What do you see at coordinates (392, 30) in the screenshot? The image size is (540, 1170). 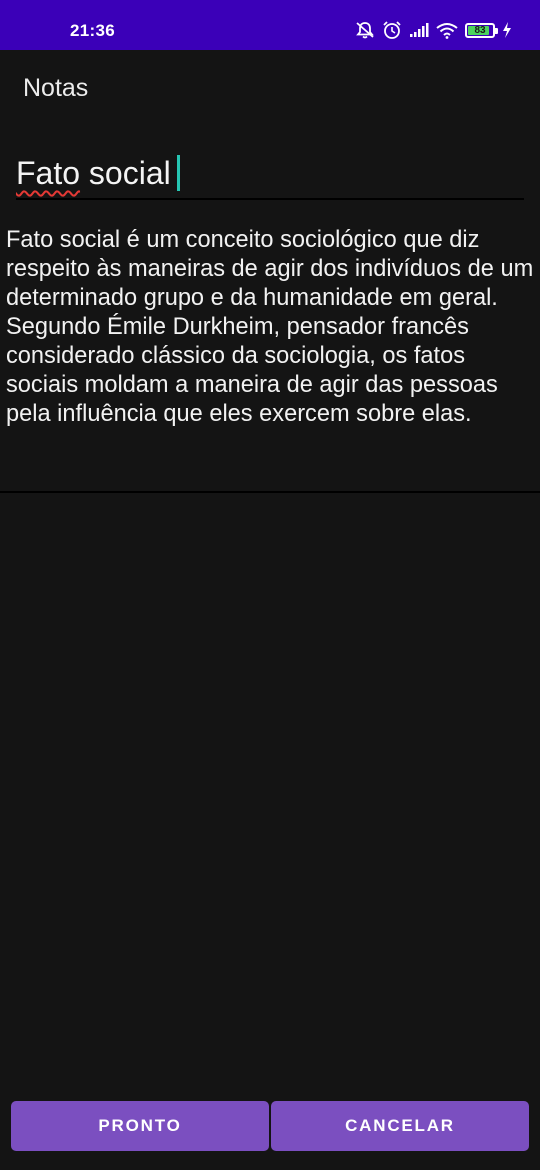 I see `alarm-icon` at bounding box center [392, 30].